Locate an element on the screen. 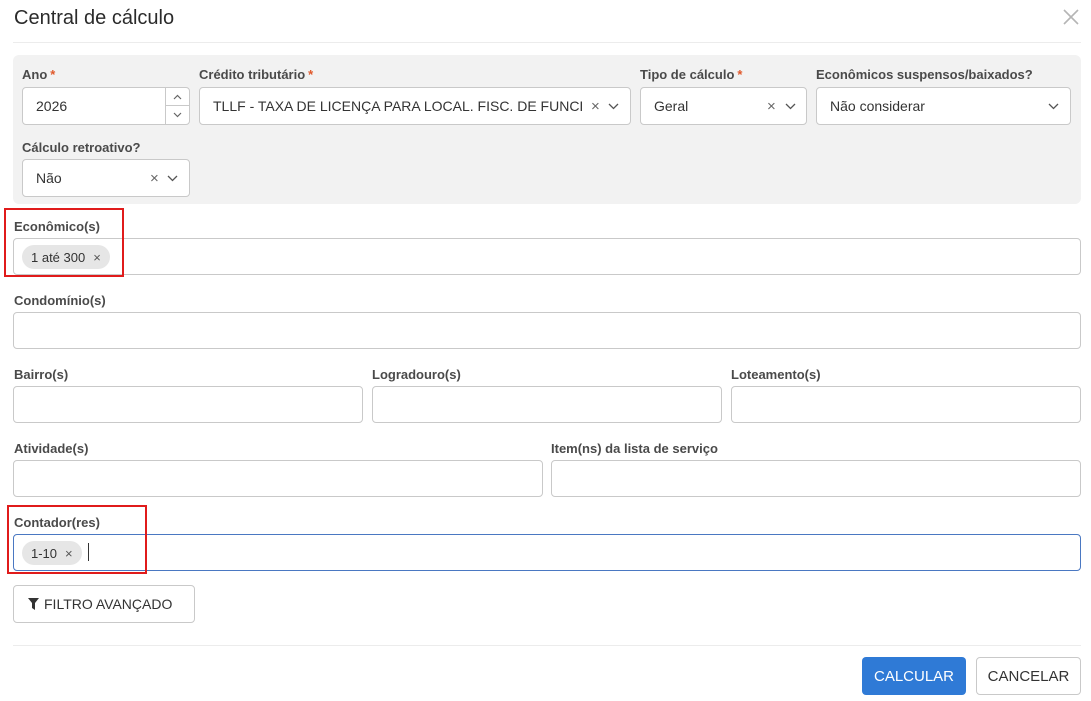  calculo-retroativo-value: Não is located at coordinates (49, 178).